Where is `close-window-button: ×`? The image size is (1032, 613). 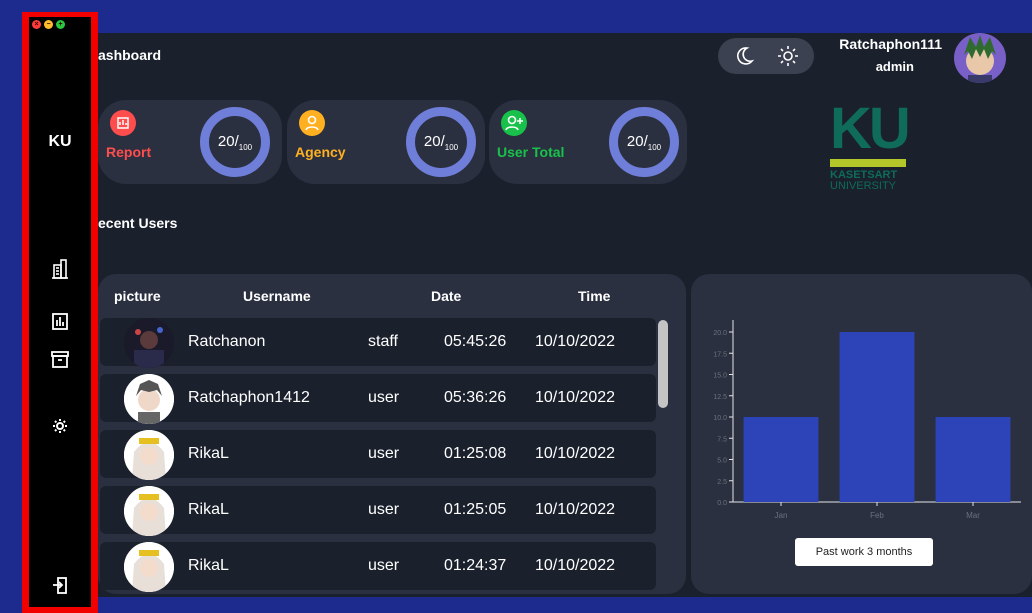 close-window-button: × is located at coordinates (36, 24).